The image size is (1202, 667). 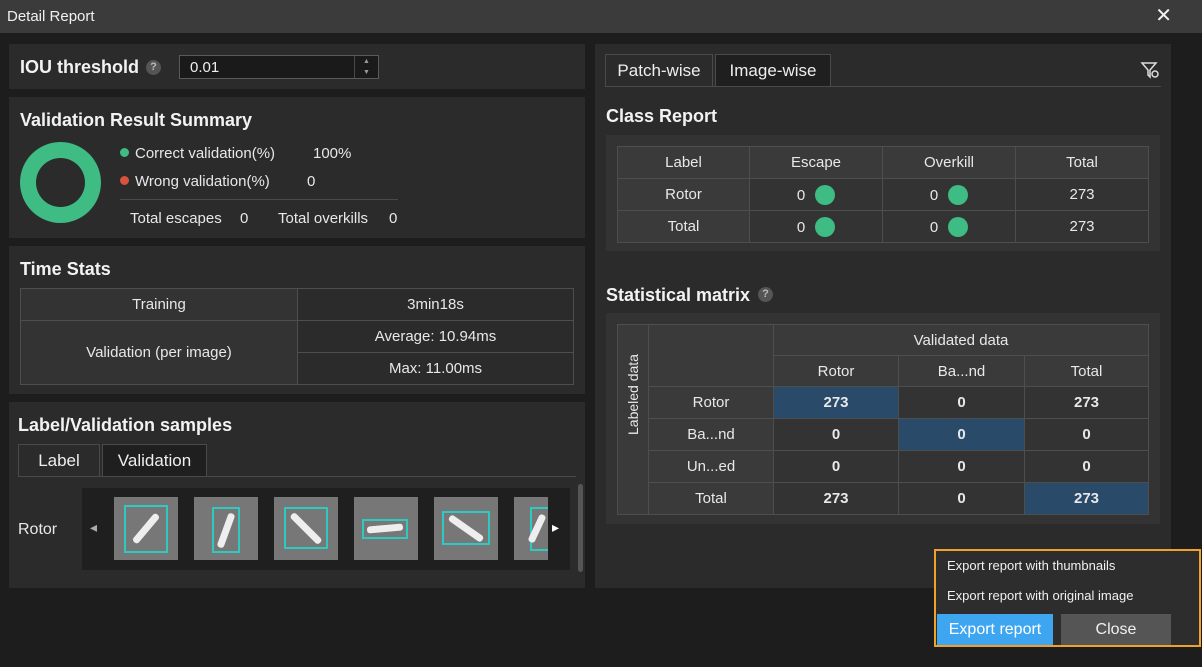 I want to click on window-title: Detail Report, so click(x=51, y=16).